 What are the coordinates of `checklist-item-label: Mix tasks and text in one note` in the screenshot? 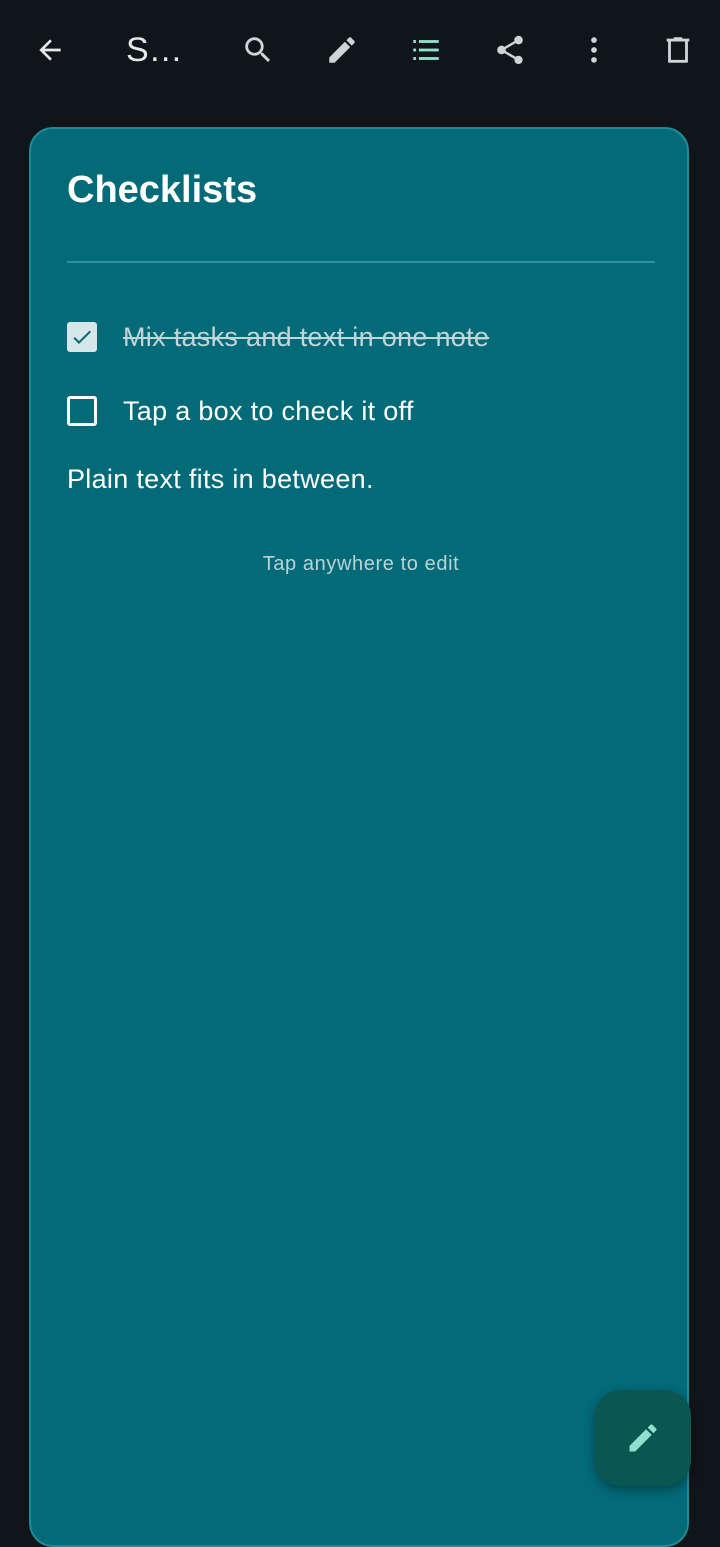 It's located at (306, 336).